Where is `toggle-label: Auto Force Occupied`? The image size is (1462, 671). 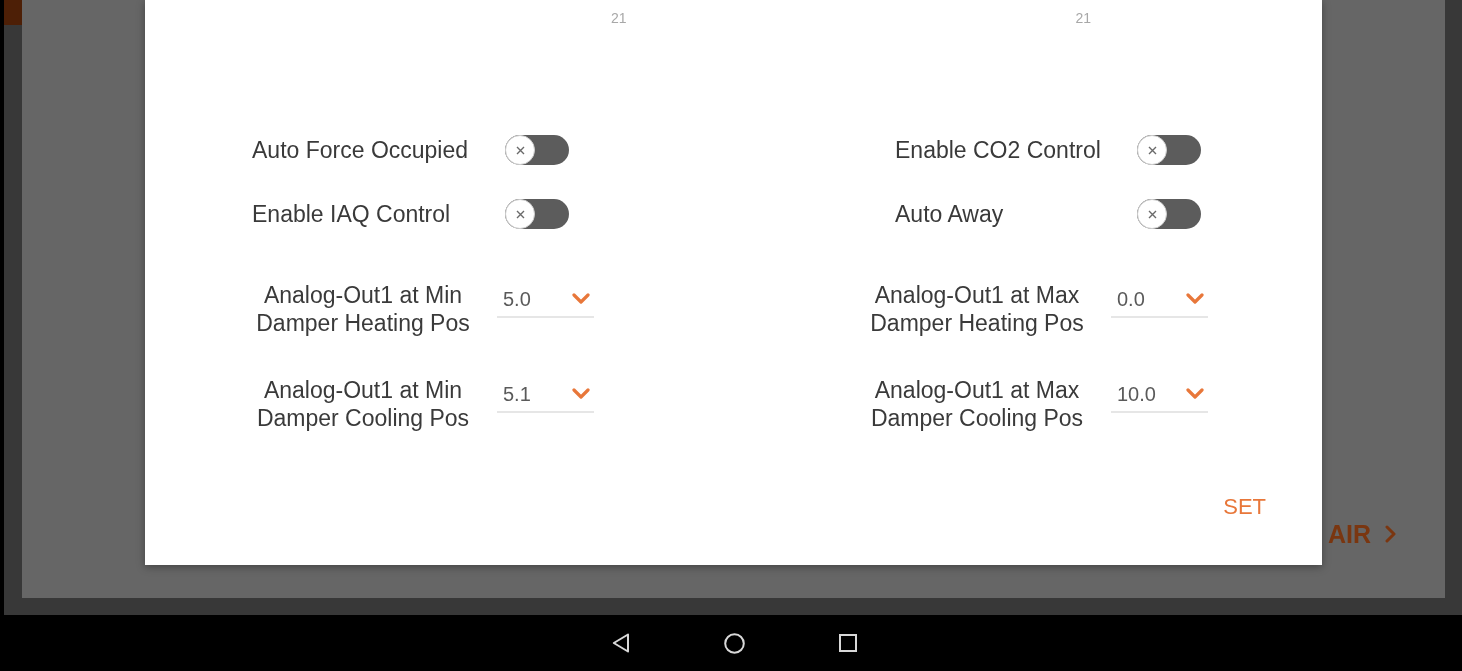
toggle-label: Auto Force Occupied is located at coordinates (361, 150).